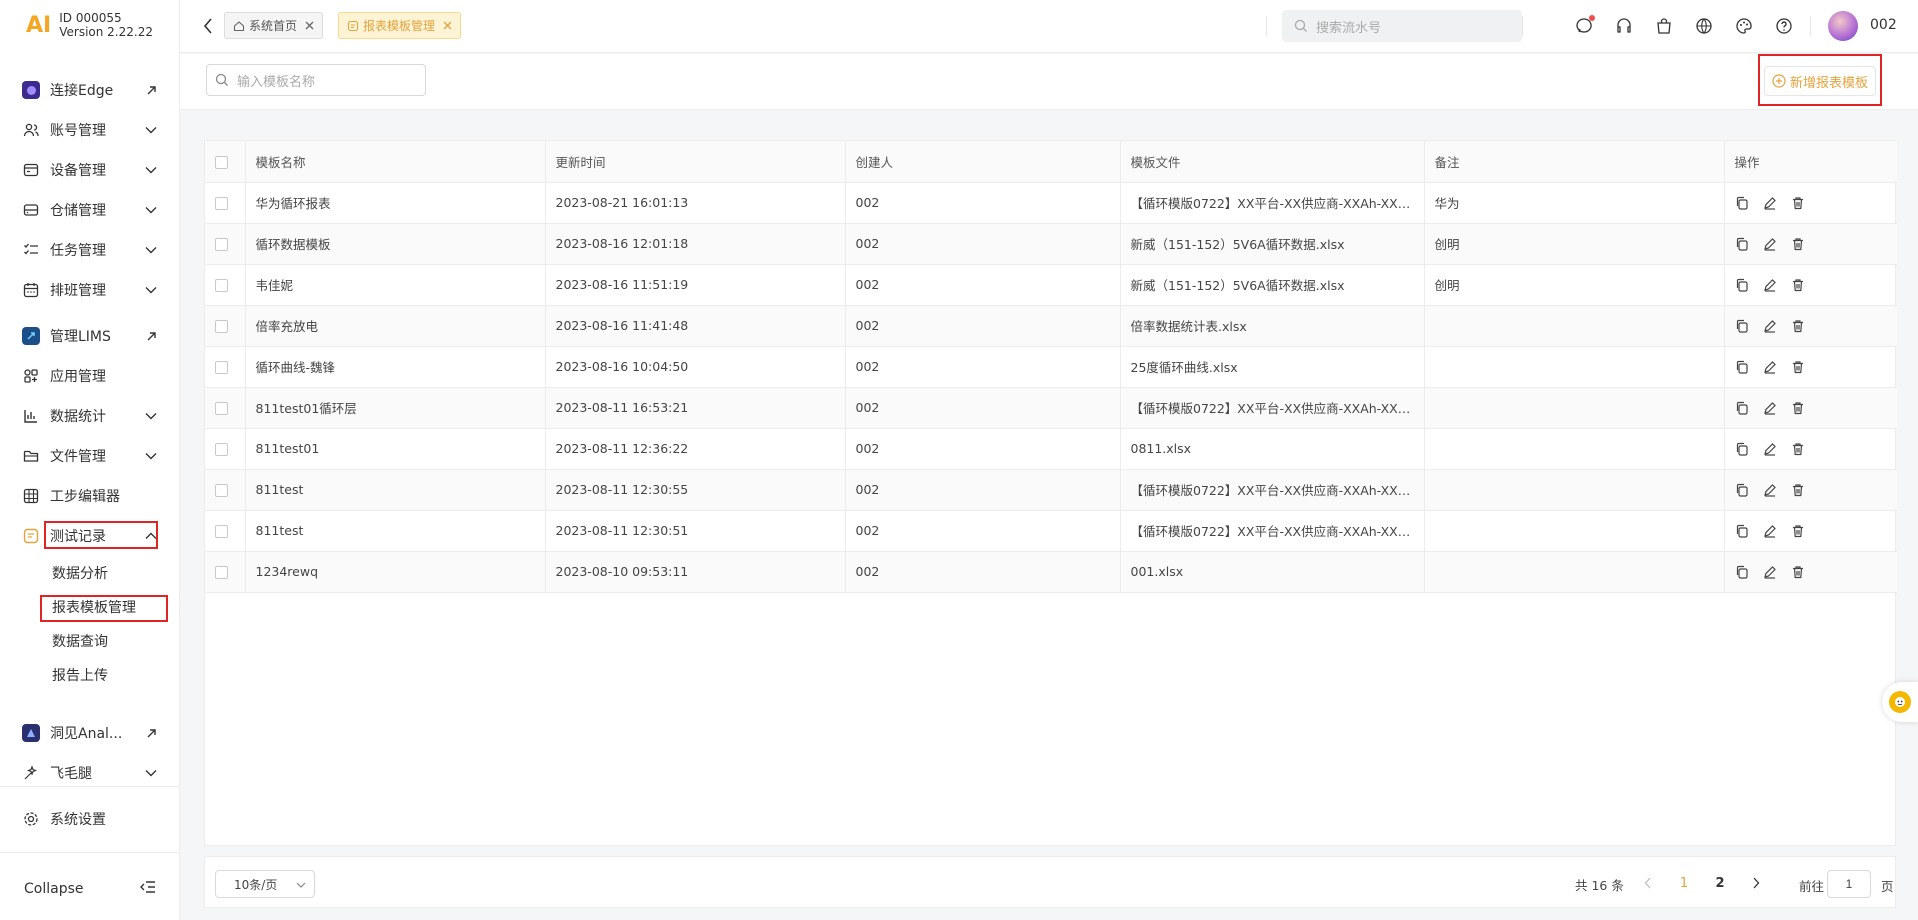 Image resolution: width=1918 pixels, height=920 pixels. Describe the element at coordinates (1843, 26) in the screenshot. I see `avatar` at that location.